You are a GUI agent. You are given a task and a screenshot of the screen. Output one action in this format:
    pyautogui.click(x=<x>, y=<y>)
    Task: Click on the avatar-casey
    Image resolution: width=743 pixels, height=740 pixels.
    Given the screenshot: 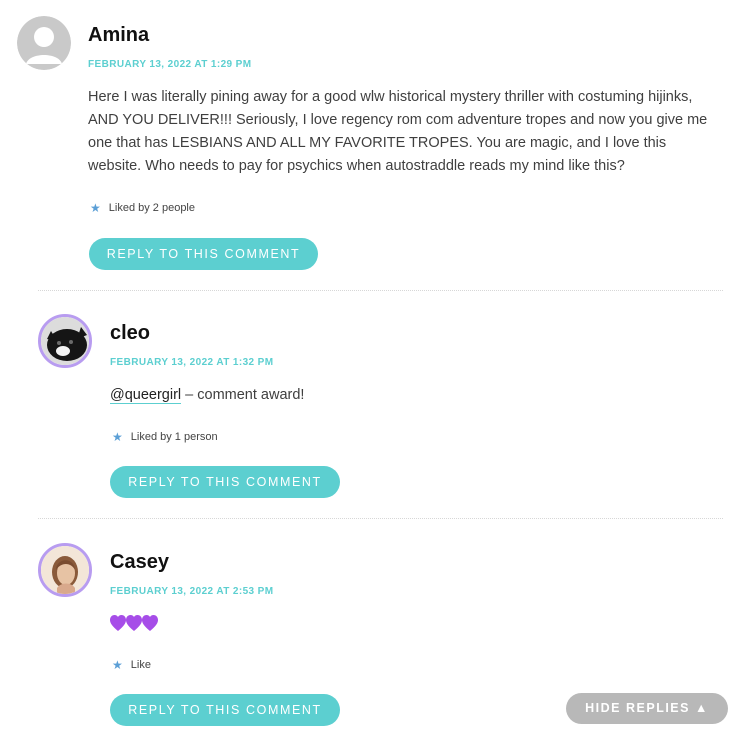 What is the action you would take?
    pyautogui.click(x=65, y=570)
    